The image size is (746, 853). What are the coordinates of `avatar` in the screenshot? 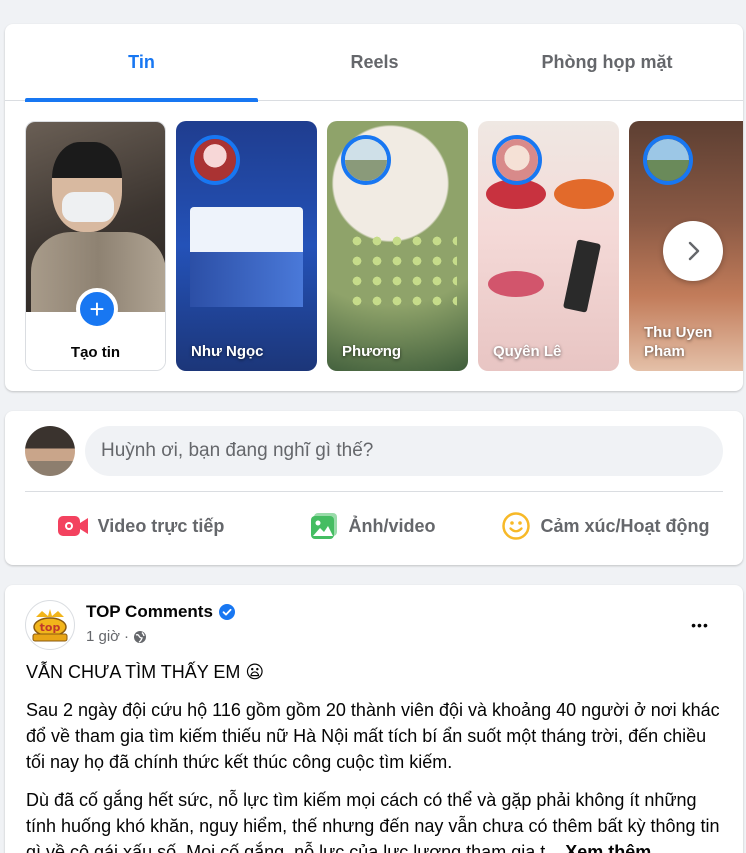 It's located at (50, 451).